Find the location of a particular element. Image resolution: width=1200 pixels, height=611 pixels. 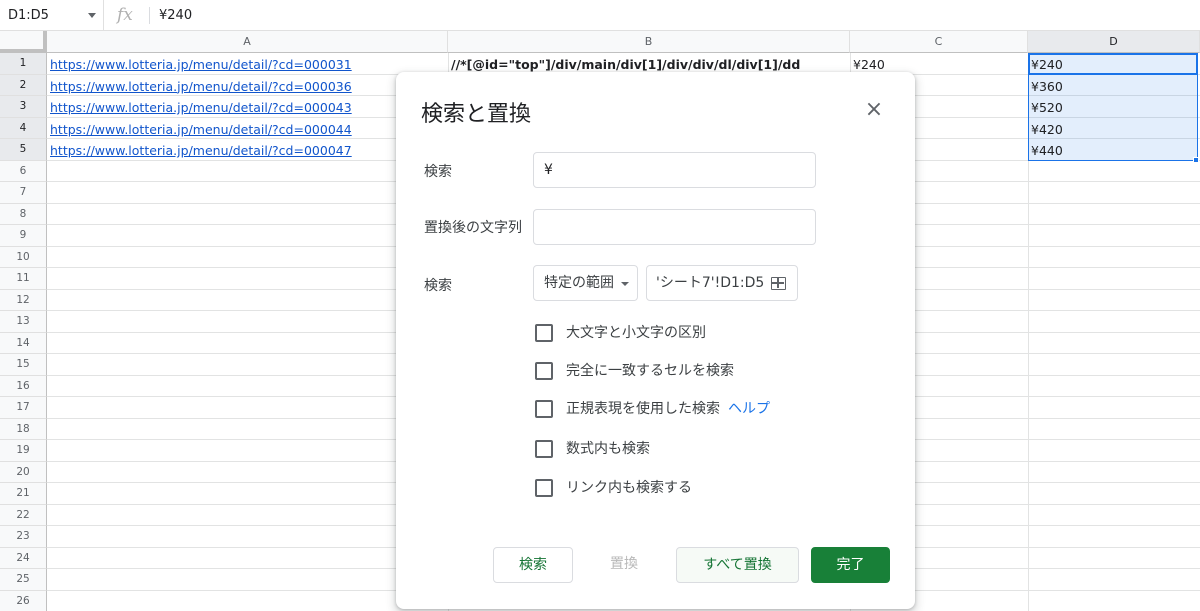

find-label: 検索 is located at coordinates (438, 172).